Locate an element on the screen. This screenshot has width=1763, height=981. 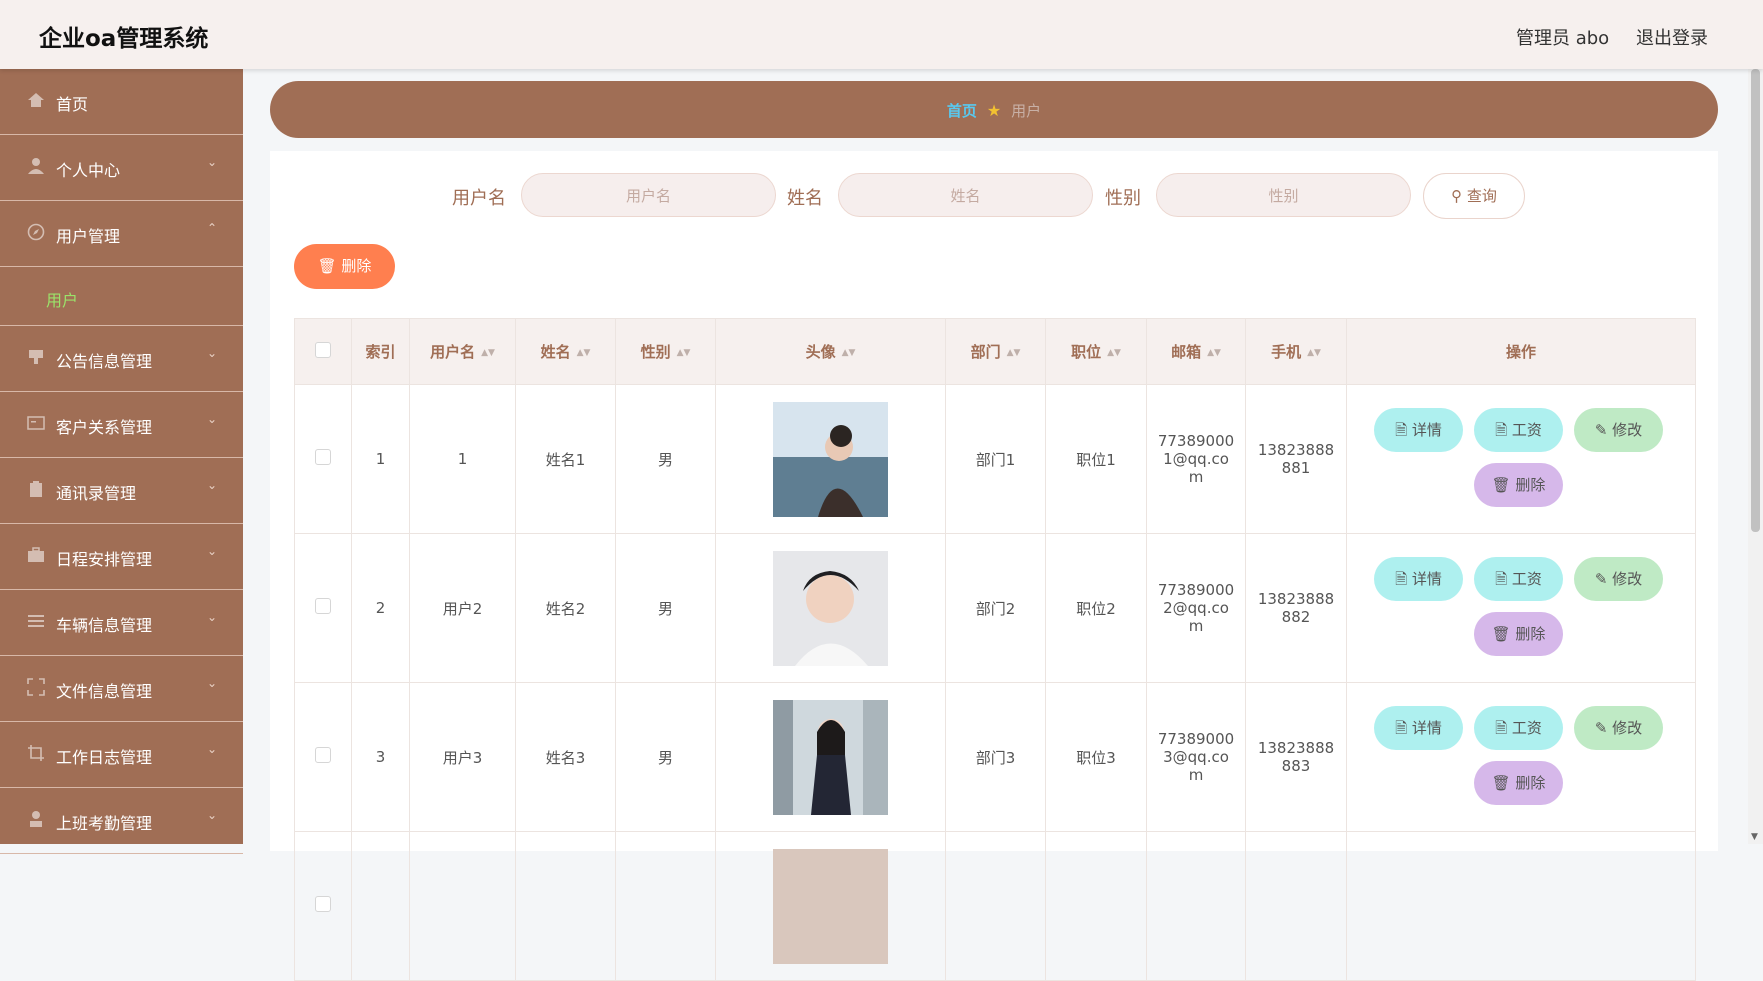
cell-position is located at coordinates (1096, 906).